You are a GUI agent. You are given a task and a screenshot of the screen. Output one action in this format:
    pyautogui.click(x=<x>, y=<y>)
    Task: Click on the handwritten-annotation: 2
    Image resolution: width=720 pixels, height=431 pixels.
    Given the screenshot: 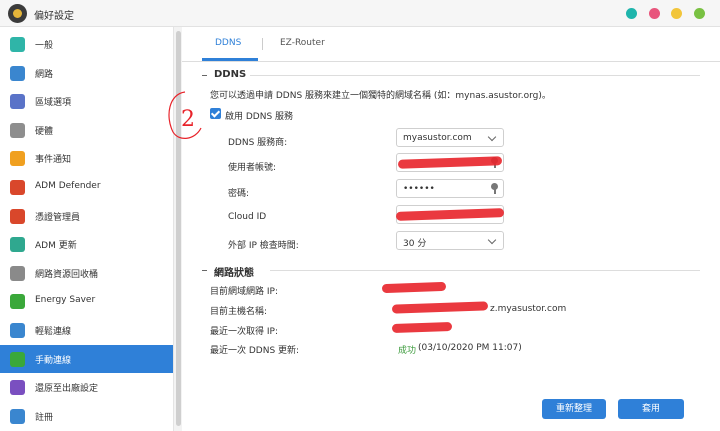 What is the action you would take?
    pyautogui.click(x=185, y=115)
    